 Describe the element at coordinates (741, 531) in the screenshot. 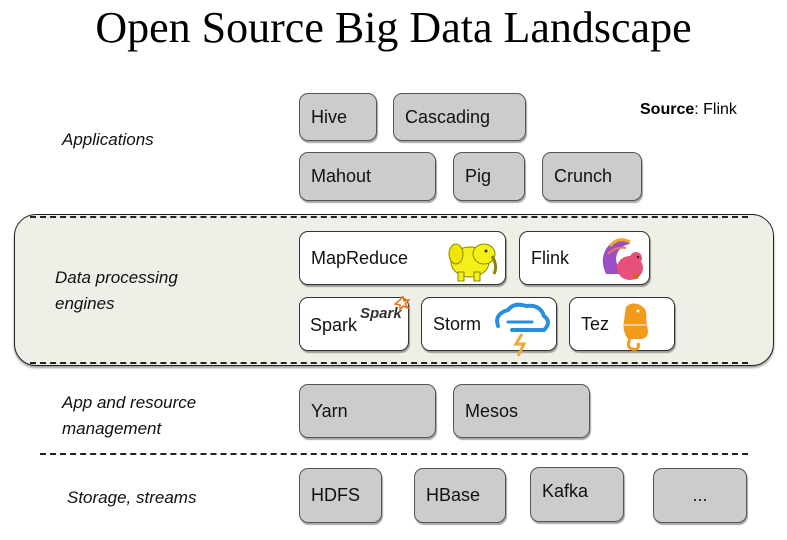

I see `footer-page-cropped: ▪` at that location.